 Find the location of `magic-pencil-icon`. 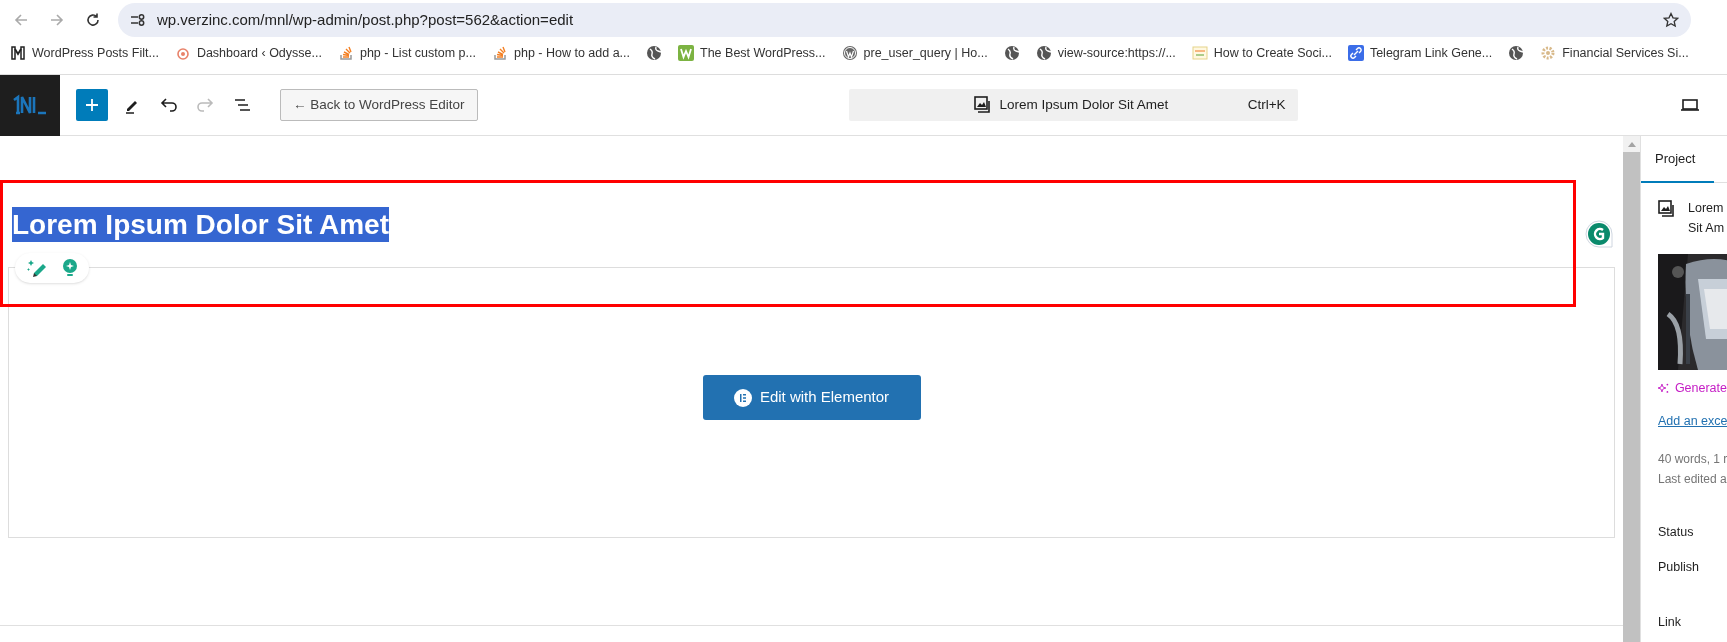

magic-pencil-icon is located at coordinates (36, 268).